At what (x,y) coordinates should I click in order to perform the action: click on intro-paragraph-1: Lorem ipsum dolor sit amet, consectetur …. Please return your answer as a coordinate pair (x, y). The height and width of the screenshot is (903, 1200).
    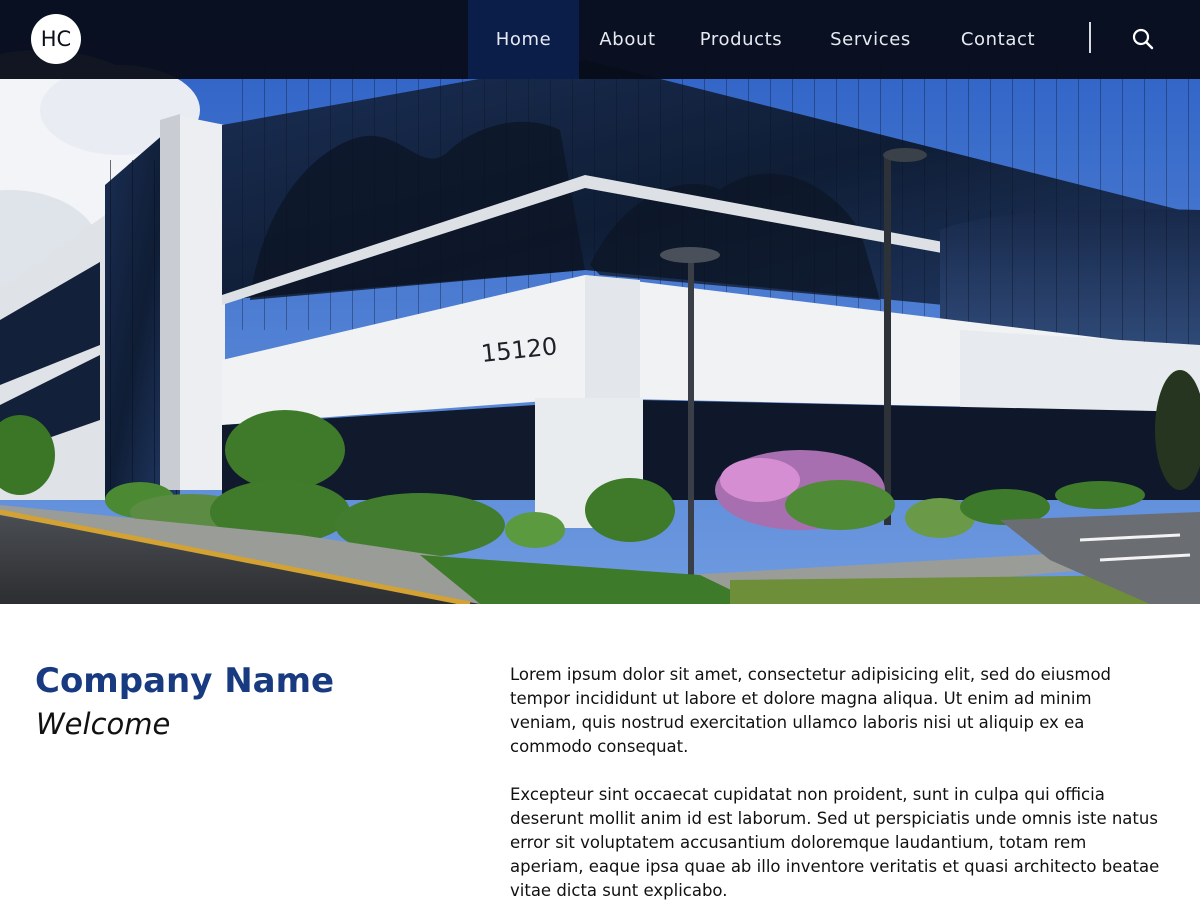
    Looking at the image, I should click on (811, 710).